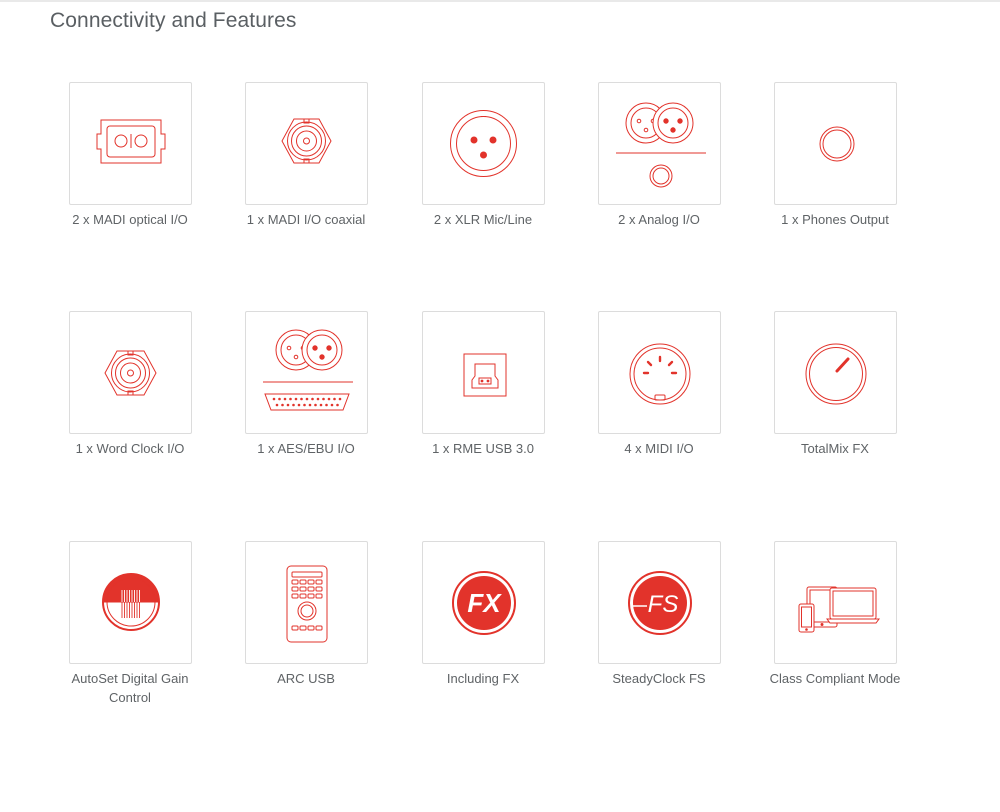  I want to click on feature-steadyclock-fs: FS SteadyClock FS, so click(659, 614).